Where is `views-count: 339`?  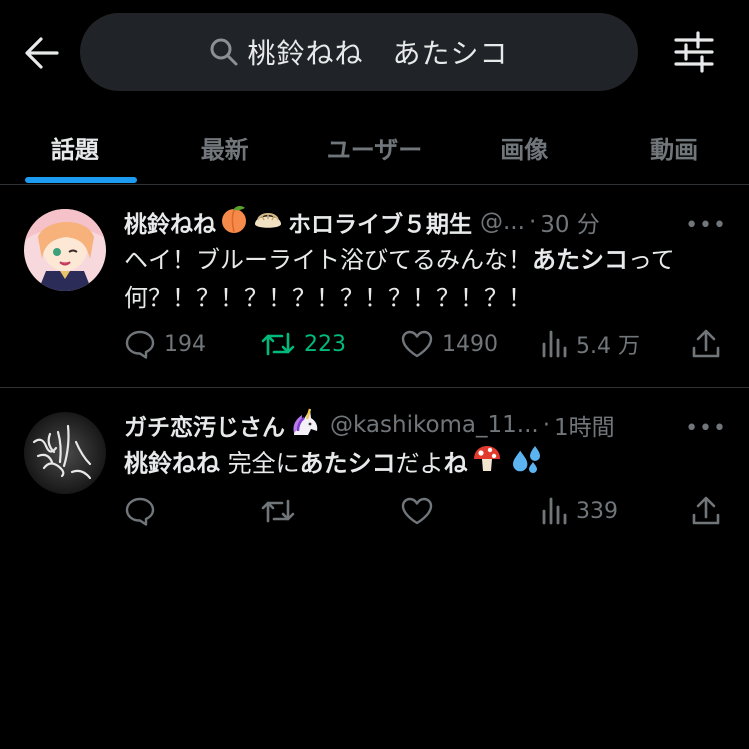
views-count: 339 is located at coordinates (597, 511).